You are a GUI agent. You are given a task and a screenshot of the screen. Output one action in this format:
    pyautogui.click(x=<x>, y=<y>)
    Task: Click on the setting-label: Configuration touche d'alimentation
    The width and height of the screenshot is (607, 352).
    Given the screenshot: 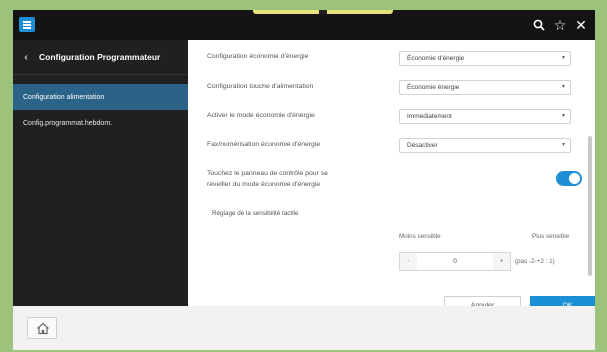 What is the action you would take?
    pyautogui.click(x=260, y=86)
    